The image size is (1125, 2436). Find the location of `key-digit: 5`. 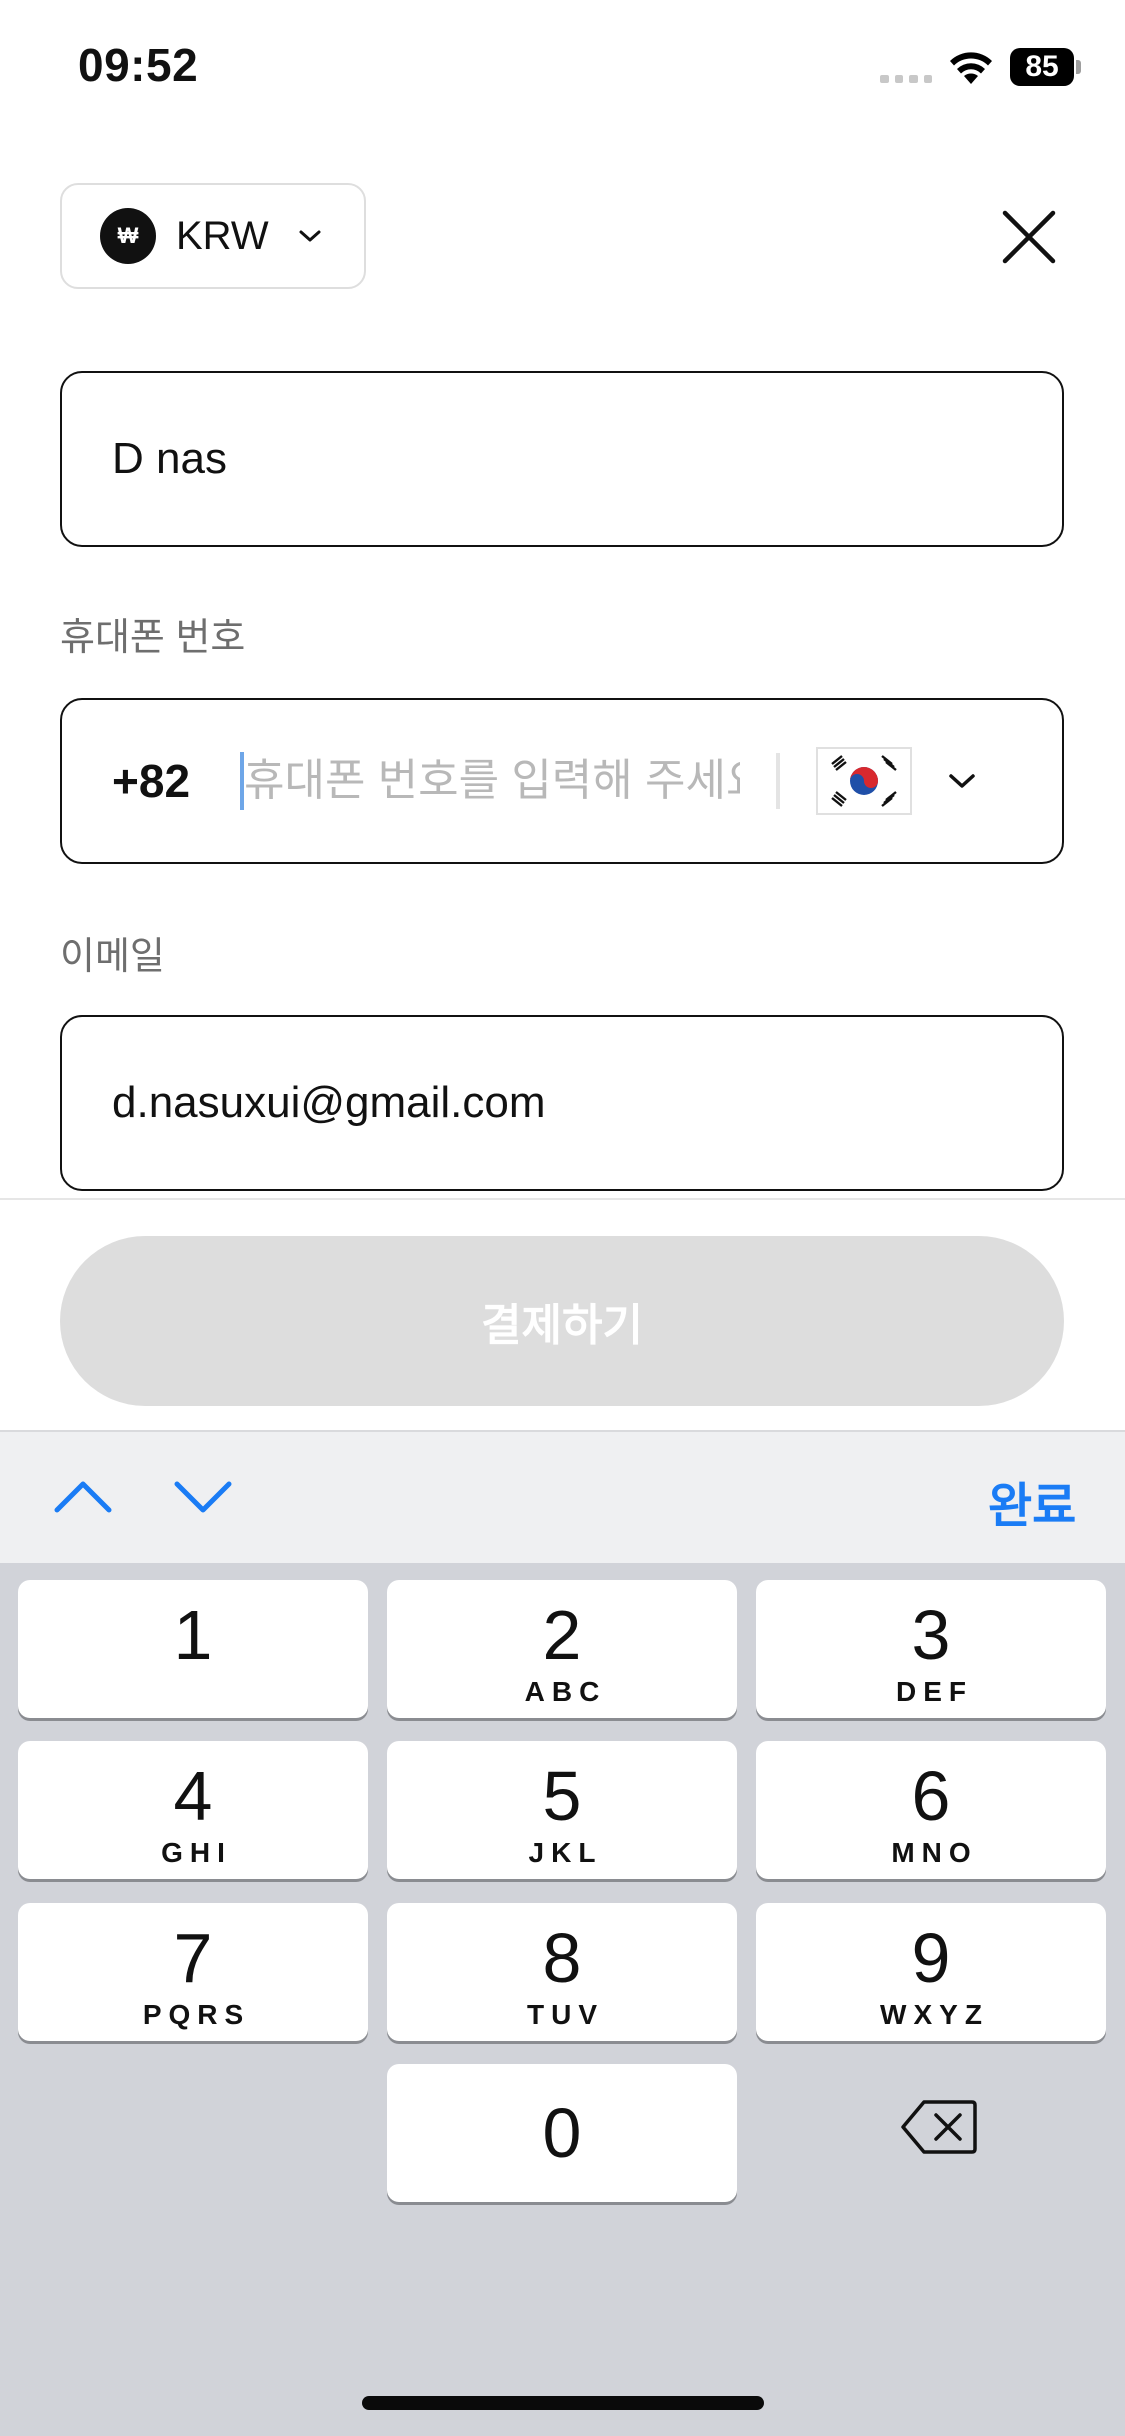

key-digit: 5 is located at coordinates (562, 1796).